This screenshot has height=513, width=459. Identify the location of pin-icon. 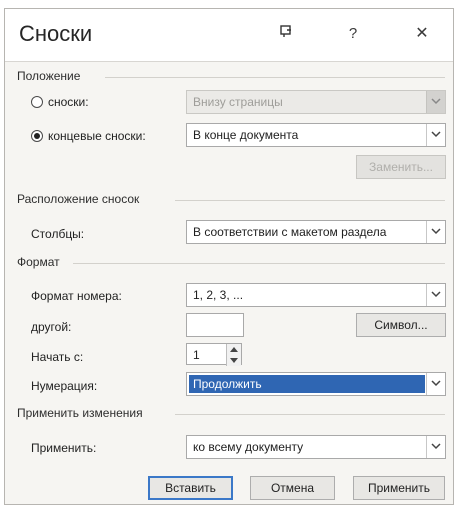
(286, 34).